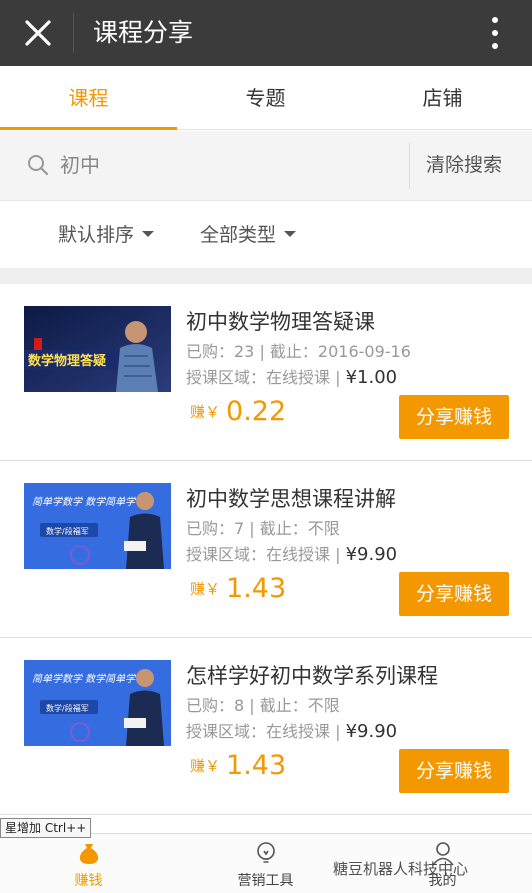 The image size is (532, 893). What do you see at coordinates (409, 166) in the screenshot?
I see `search-divider` at bounding box center [409, 166].